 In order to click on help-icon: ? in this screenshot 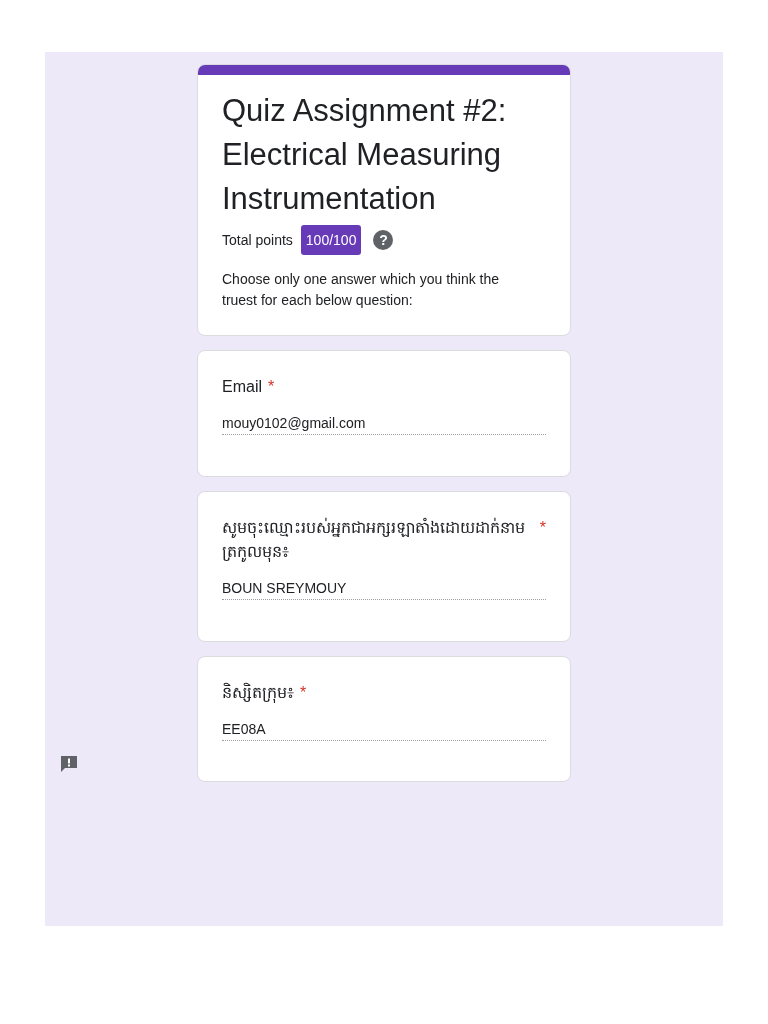, I will do `click(383, 240)`.